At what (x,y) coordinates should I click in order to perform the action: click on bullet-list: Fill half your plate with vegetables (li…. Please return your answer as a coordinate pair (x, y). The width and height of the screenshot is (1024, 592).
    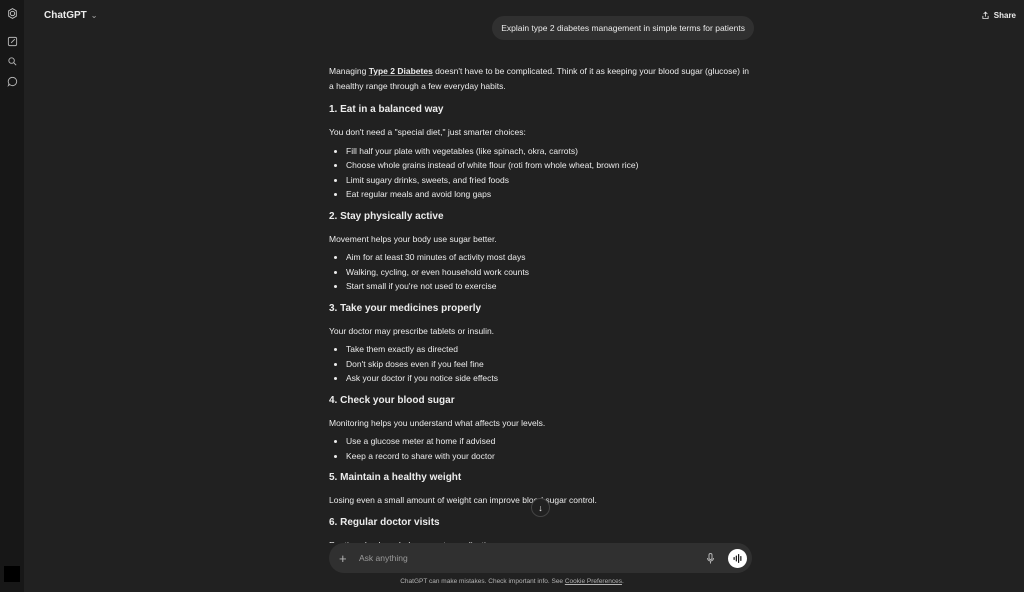
    Looking at the image, I should click on (539, 173).